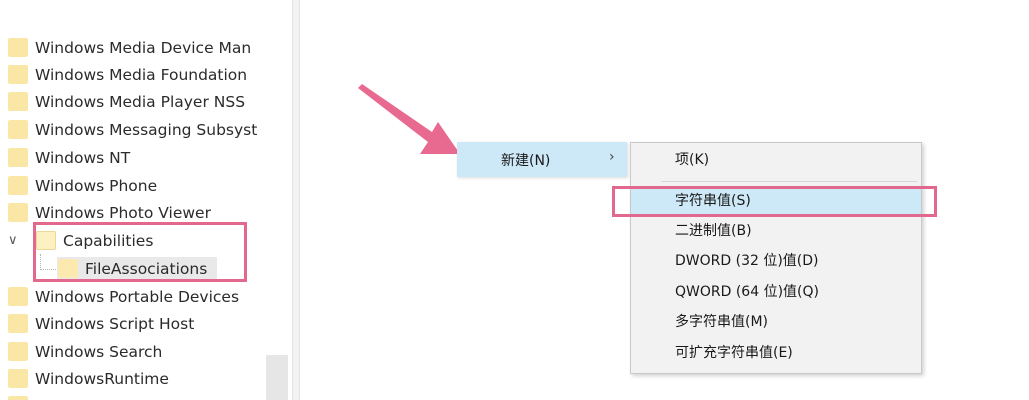  I want to click on vertical-scrollbar-thumb, so click(277, 377).